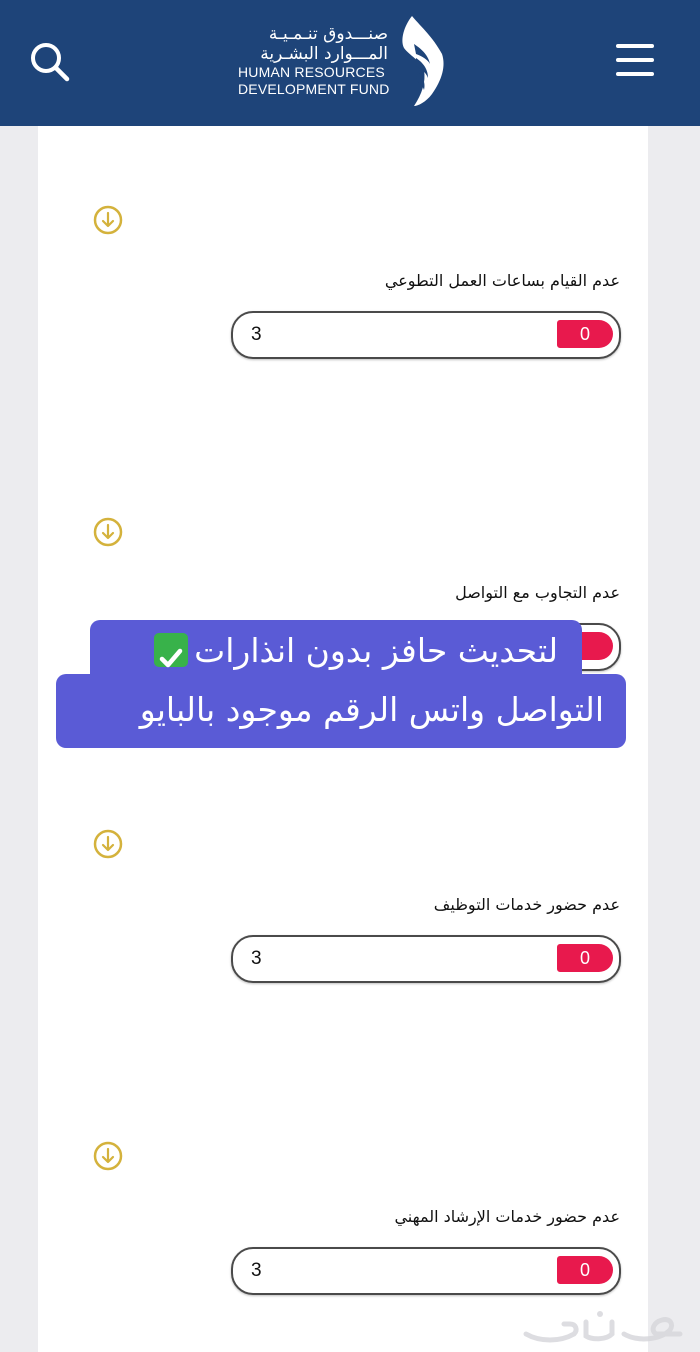 The height and width of the screenshot is (1352, 700). What do you see at coordinates (603, 1327) in the screenshot?
I see `watermark-logo` at bounding box center [603, 1327].